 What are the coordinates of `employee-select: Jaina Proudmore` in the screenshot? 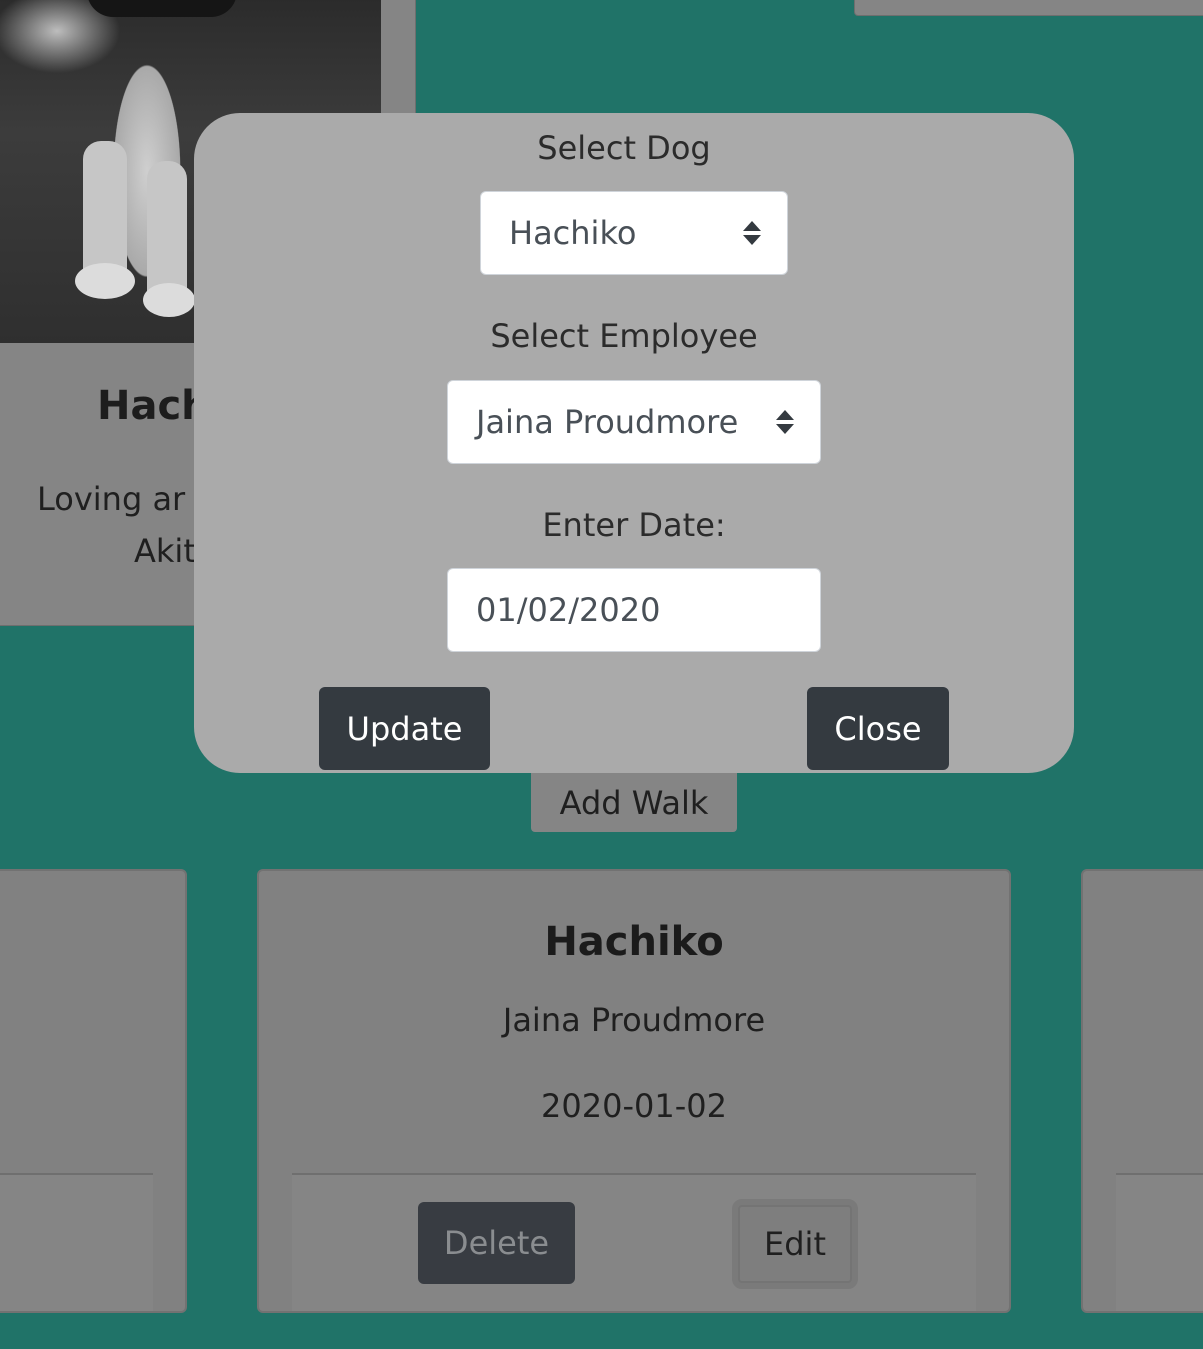 It's located at (634, 422).